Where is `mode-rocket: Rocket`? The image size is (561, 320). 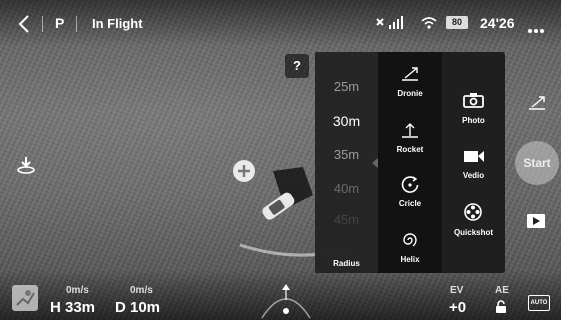 mode-rocket: Rocket is located at coordinates (410, 142).